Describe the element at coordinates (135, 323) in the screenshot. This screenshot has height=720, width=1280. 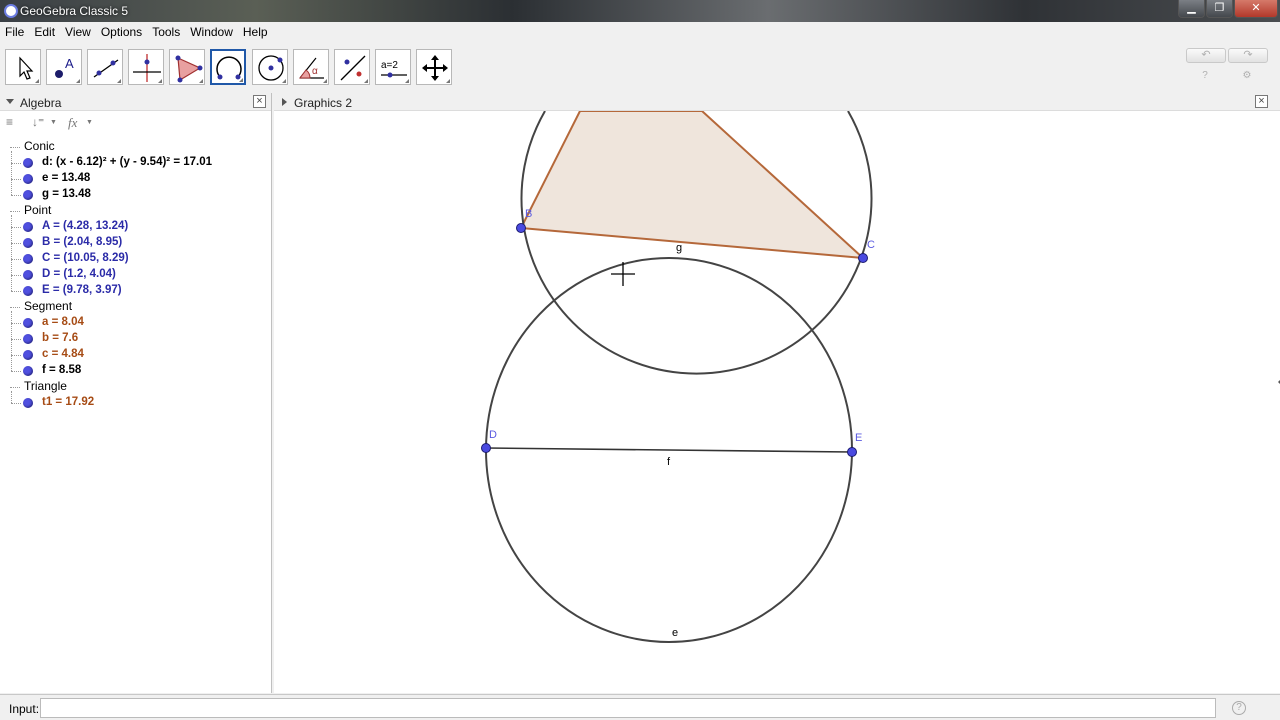
I see `algebra-item: a = 8.04` at that location.